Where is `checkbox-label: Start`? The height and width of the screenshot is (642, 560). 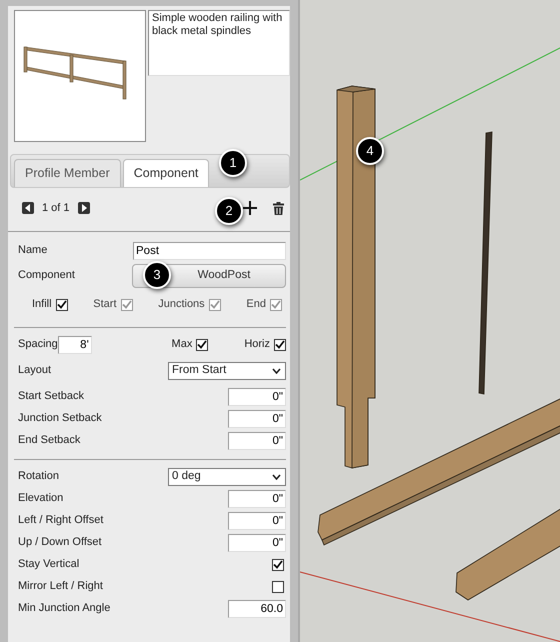
checkbox-label: Start is located at coordinates (104, 304).